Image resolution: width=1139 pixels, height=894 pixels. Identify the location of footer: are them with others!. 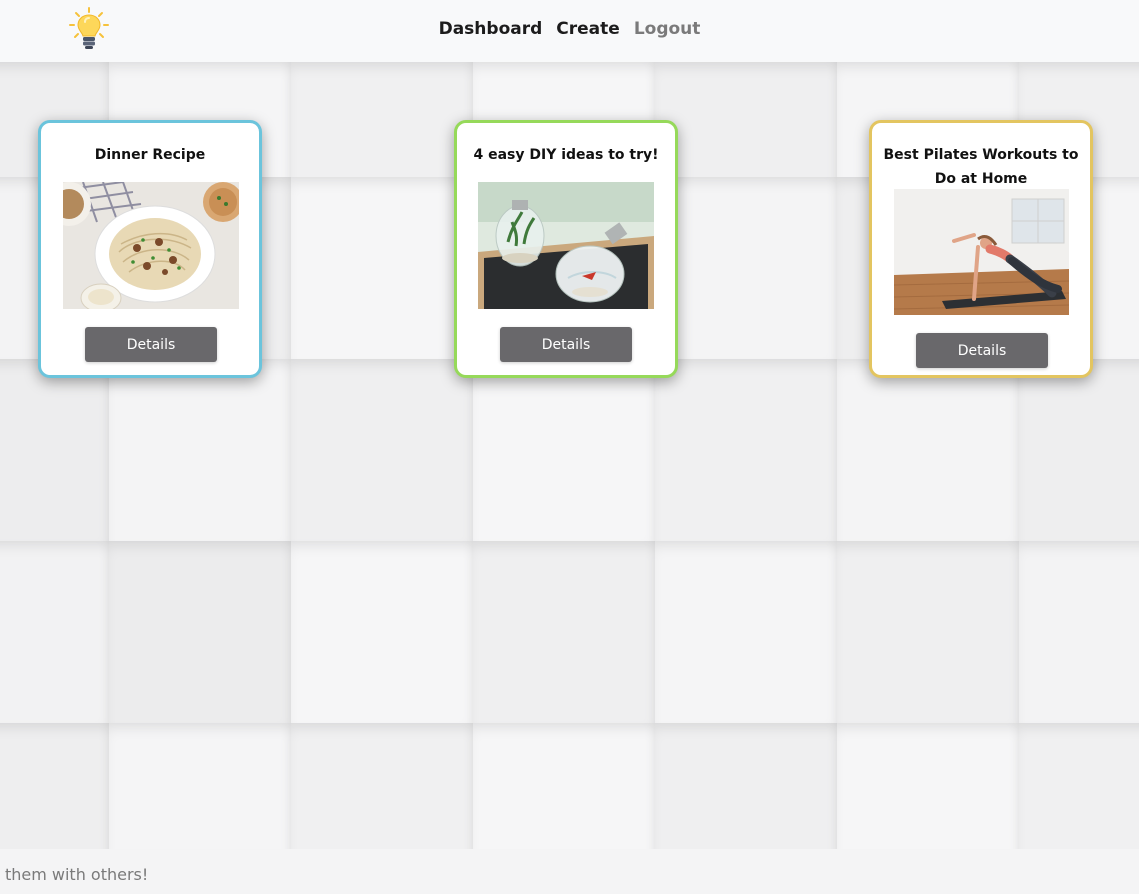
(569, 871).